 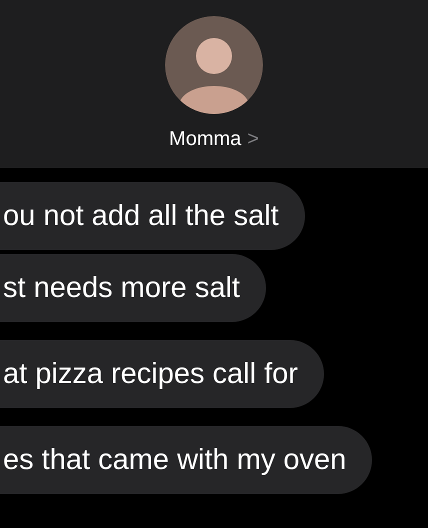 What do you see at coordinates (214, 65) in the screenshot?
I see `avatar` at bounding box center [214, 65].